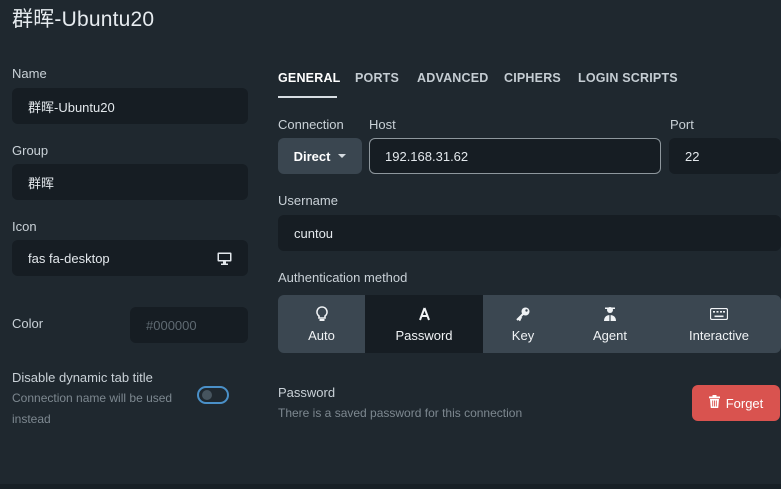  I want to click on caret-down-icon, so click(342, 156).